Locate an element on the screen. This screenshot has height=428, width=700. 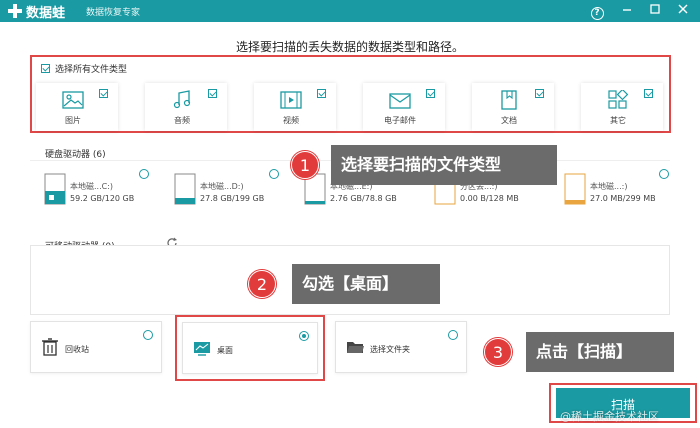
folder-icon is located at coordinates (355, 347).